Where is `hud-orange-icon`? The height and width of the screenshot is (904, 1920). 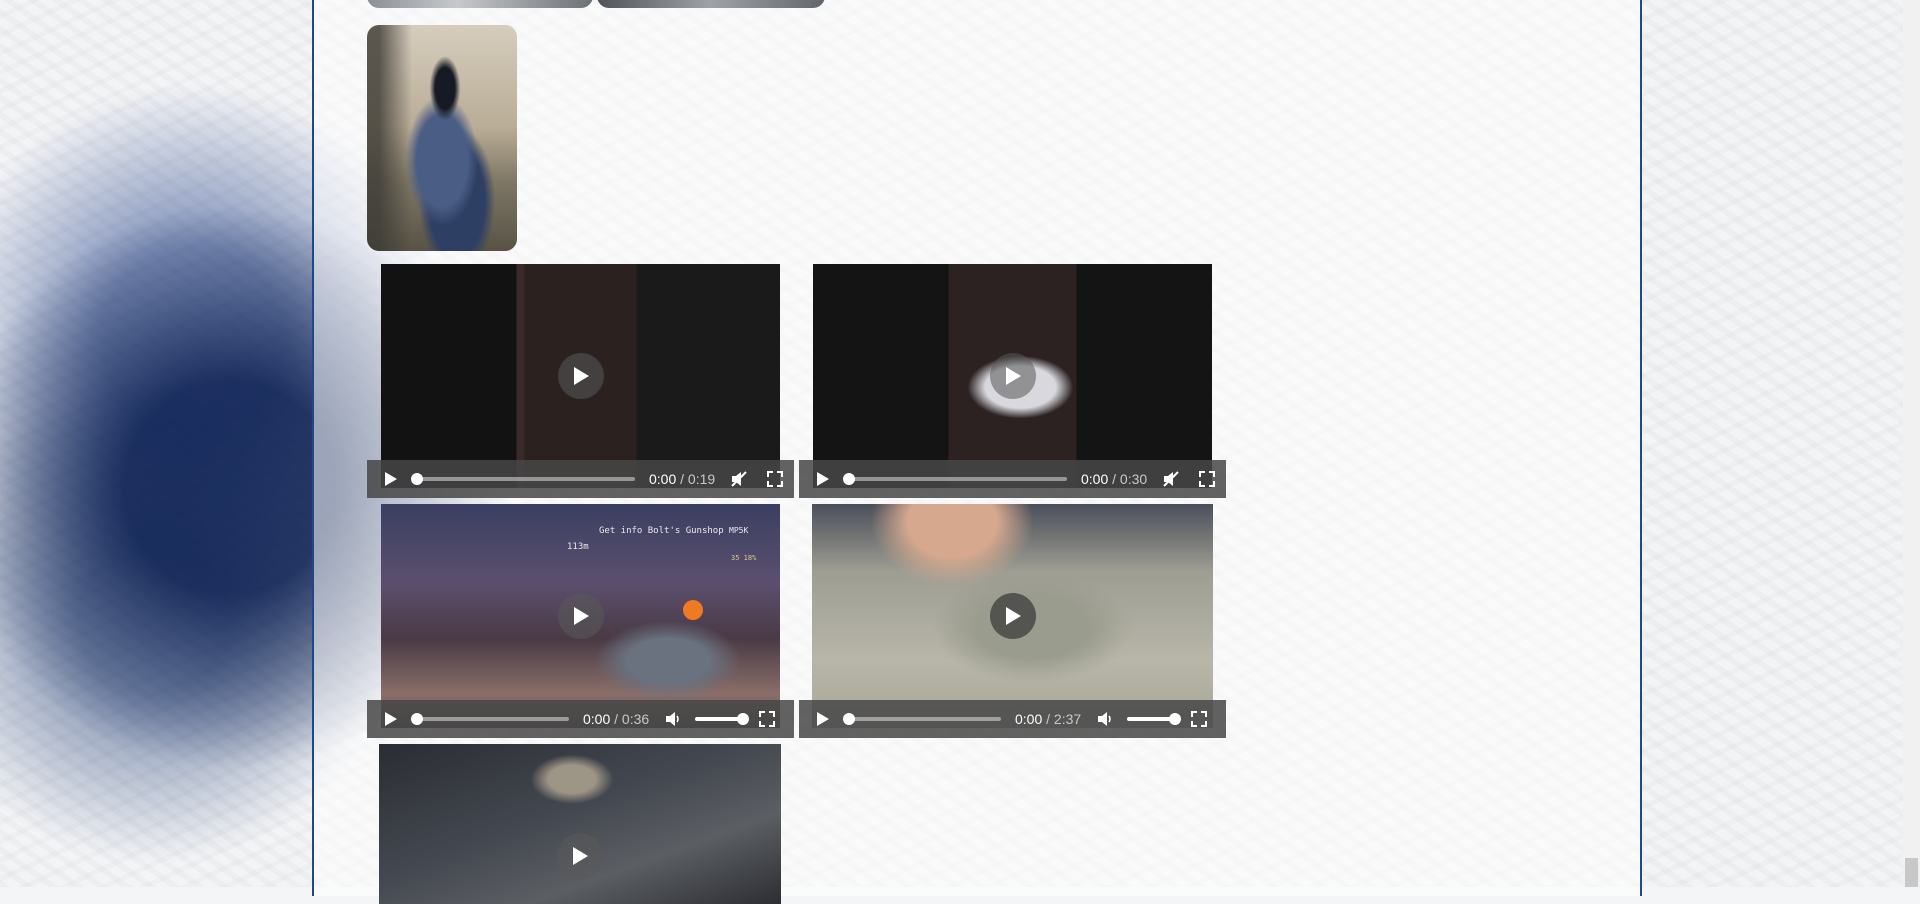
hud-orange-icon is located at coordinates (693, 610).